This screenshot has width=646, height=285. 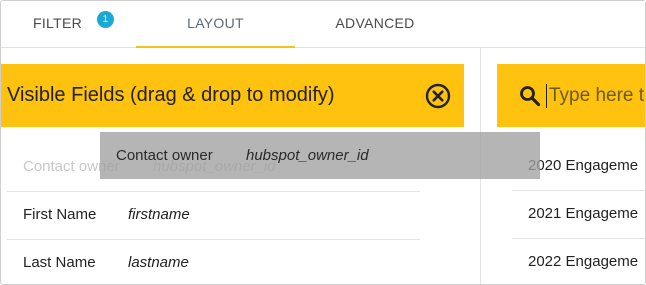 I want to click on available-field-row: 2021 Engageme, so click(x=578, y=214).